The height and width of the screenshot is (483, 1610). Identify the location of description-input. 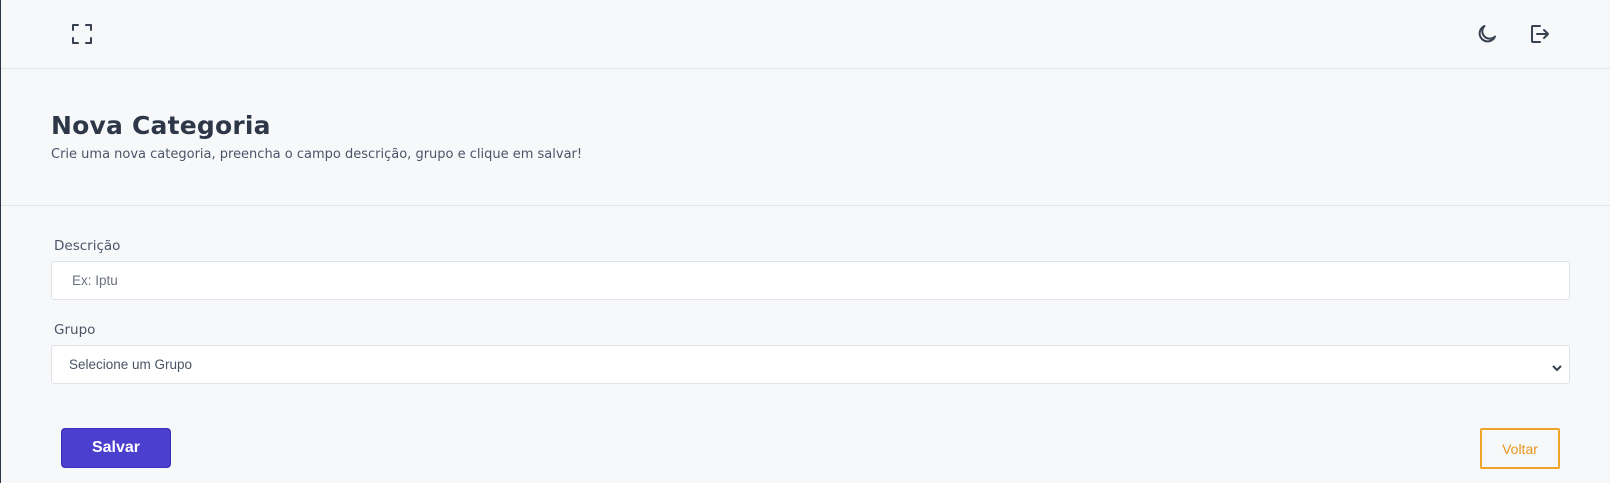
(810, 280).